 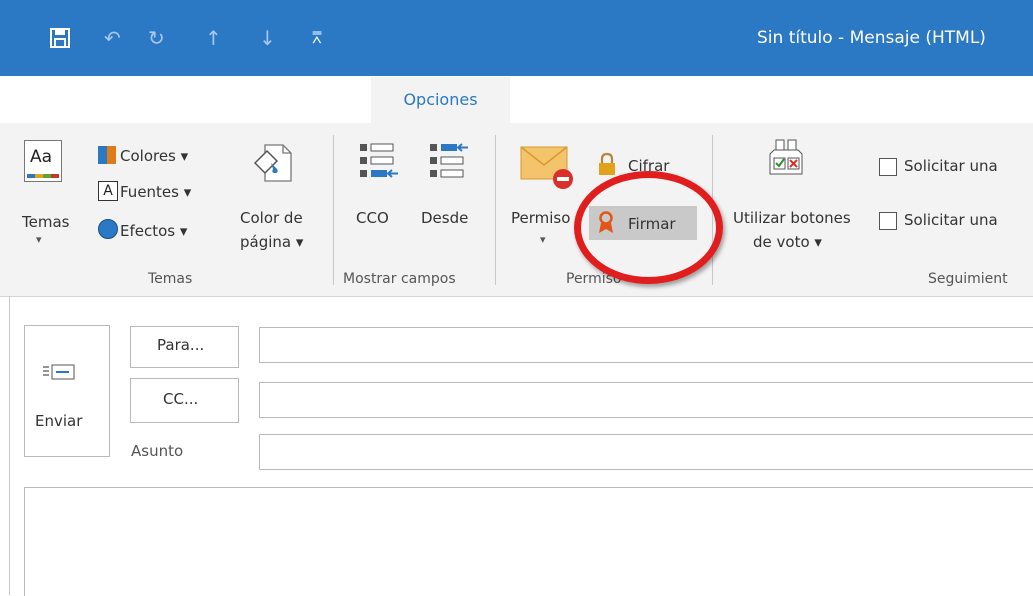 What do you see at coordinates (271, 218) in the screenshot?
I see `page-color-button: Color de` at bounding box center [271, 218].